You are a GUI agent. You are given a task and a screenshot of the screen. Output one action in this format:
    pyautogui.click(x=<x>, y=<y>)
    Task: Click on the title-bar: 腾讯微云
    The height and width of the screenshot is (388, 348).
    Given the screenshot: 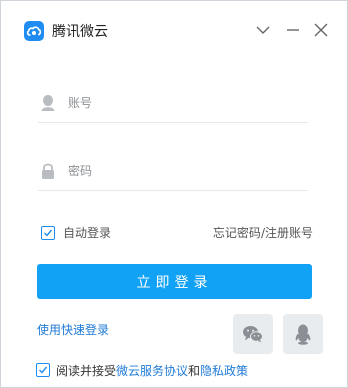 What is the action you would take?
    pyautogui.click(x=174, y=26)
    